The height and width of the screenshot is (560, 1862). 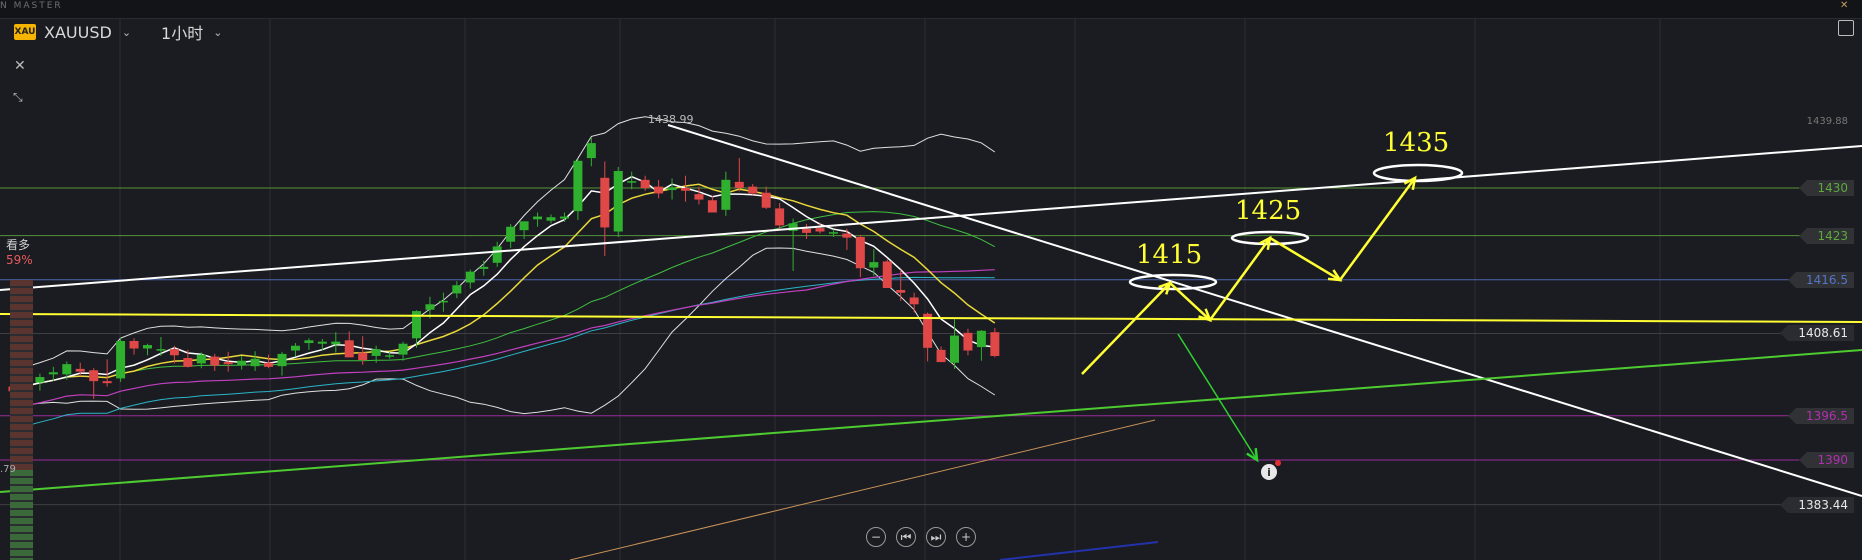 I want to click on price-label-6: 1383.44, so click(x=1817, y=504).